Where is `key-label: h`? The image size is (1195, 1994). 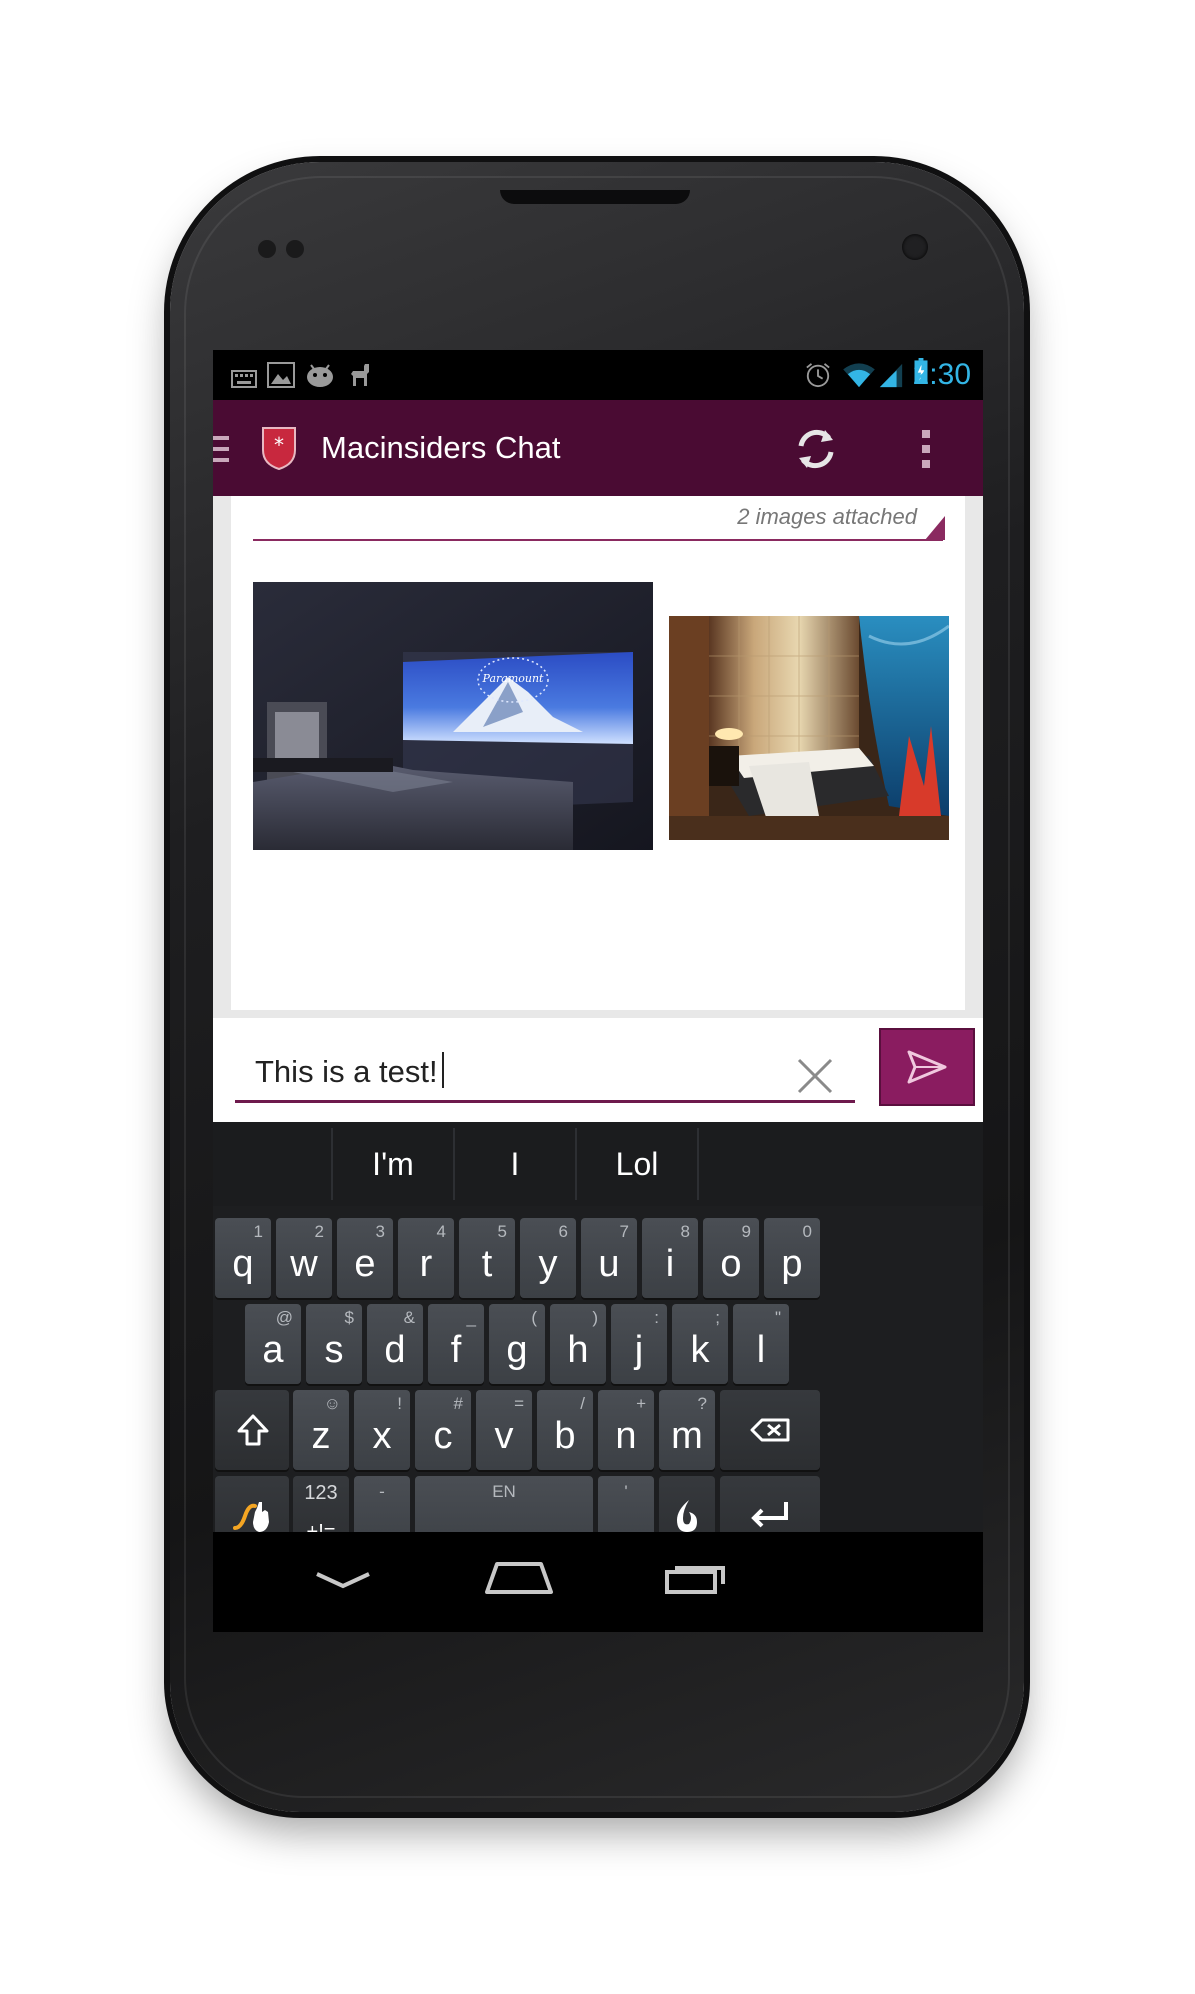
key-label: h is located at coordinates (578, 1350).